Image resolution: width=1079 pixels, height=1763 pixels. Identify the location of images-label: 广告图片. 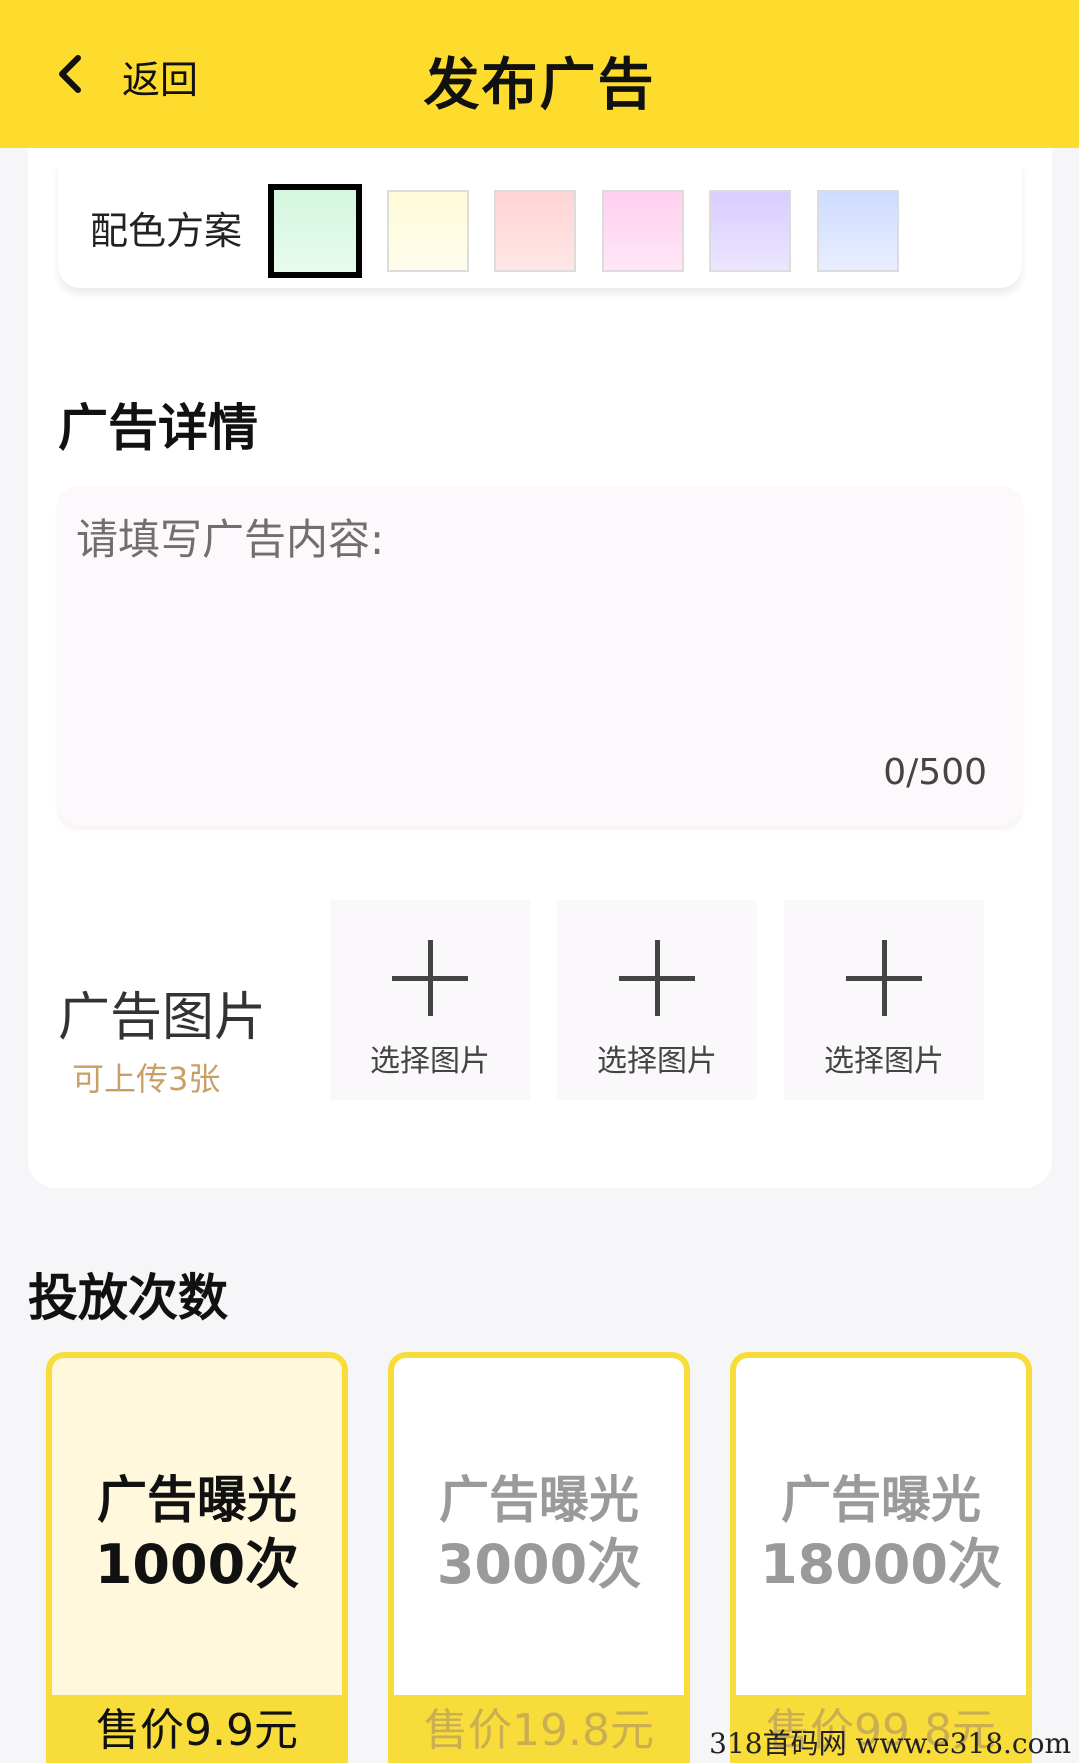
(162, 1018).